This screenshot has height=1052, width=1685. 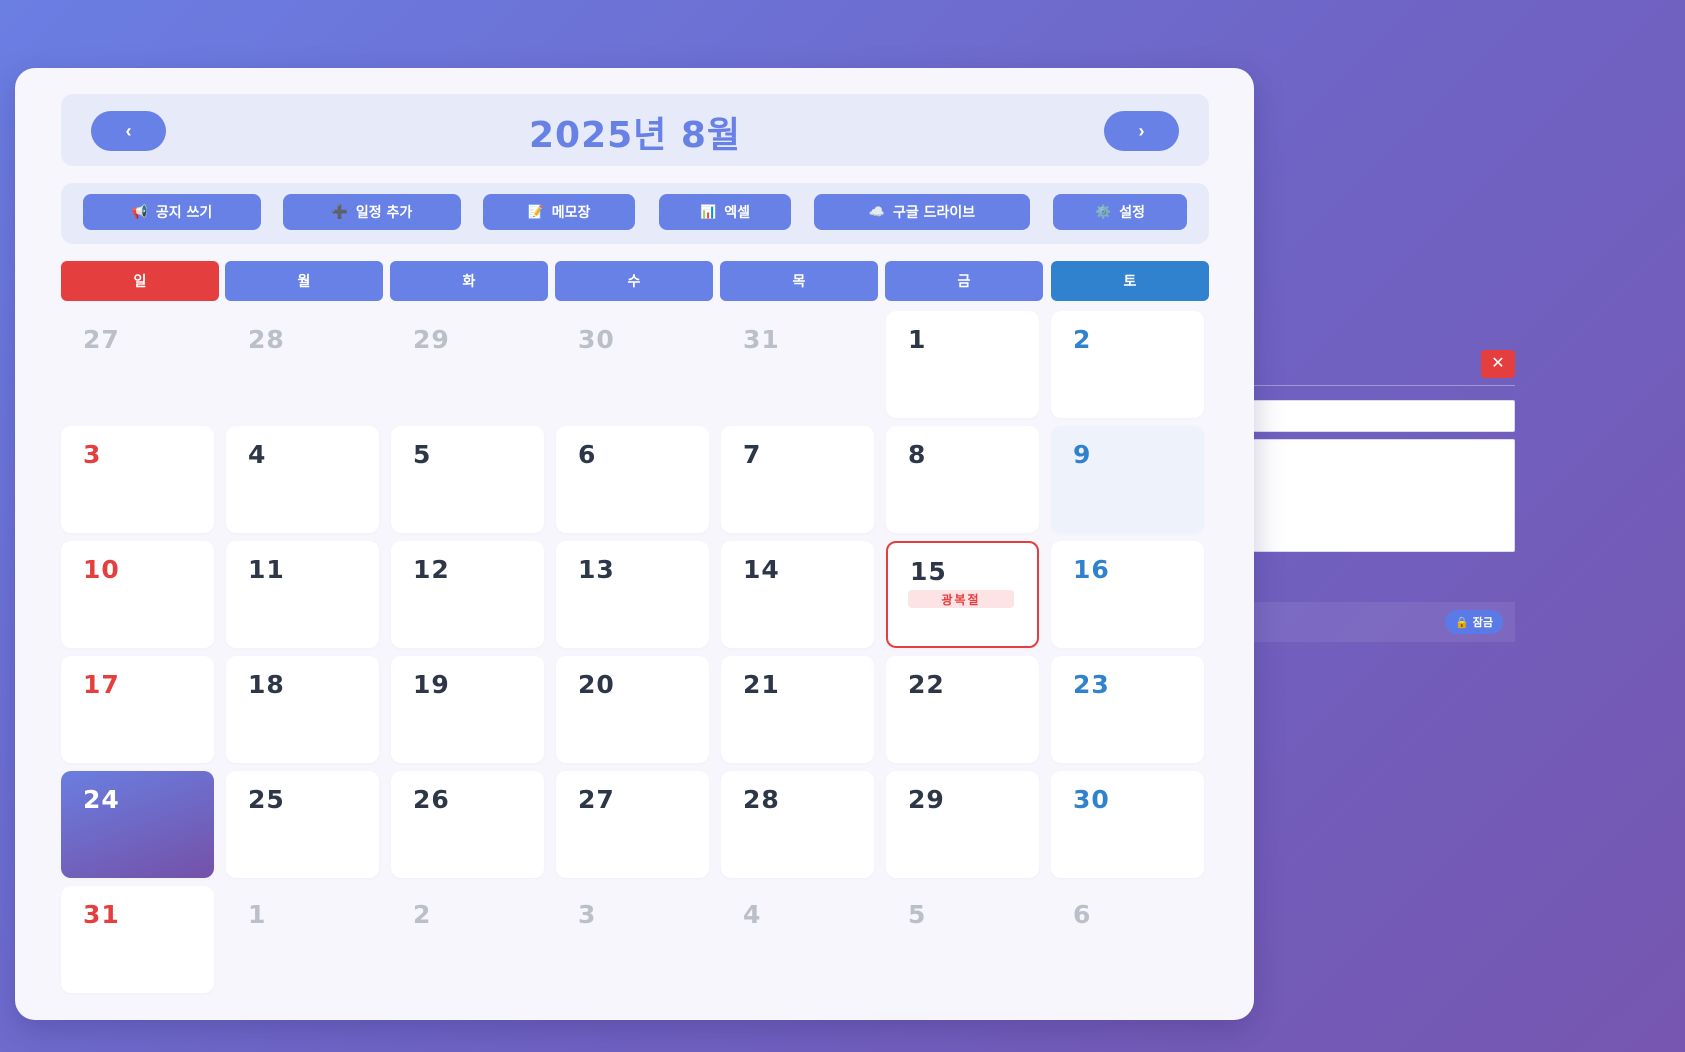 I want to click on day-cell-23: 23, so click(x=1127, y=709).